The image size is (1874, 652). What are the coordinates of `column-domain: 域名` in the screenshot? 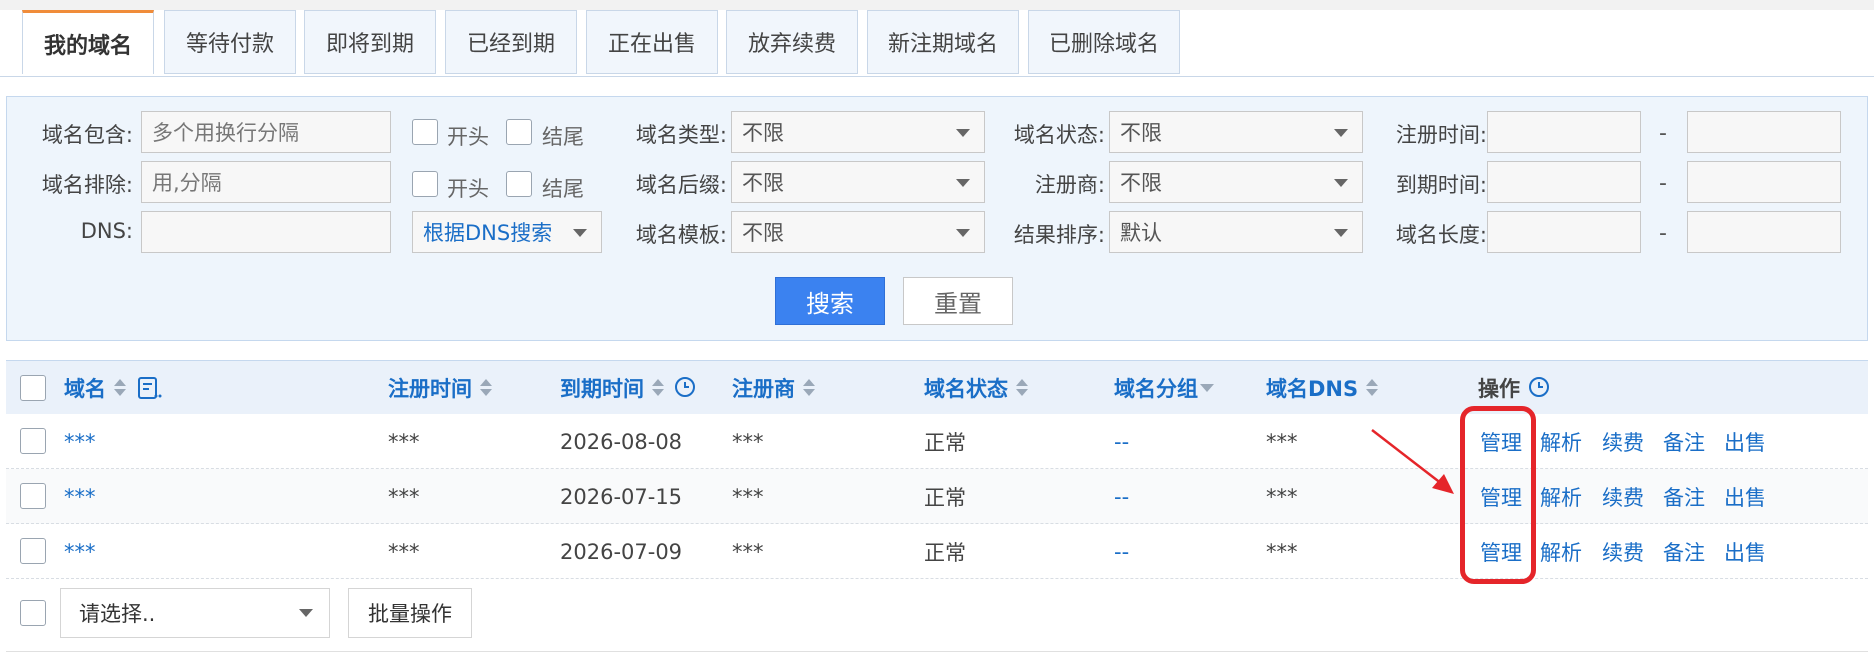 It's located at (113, 388).